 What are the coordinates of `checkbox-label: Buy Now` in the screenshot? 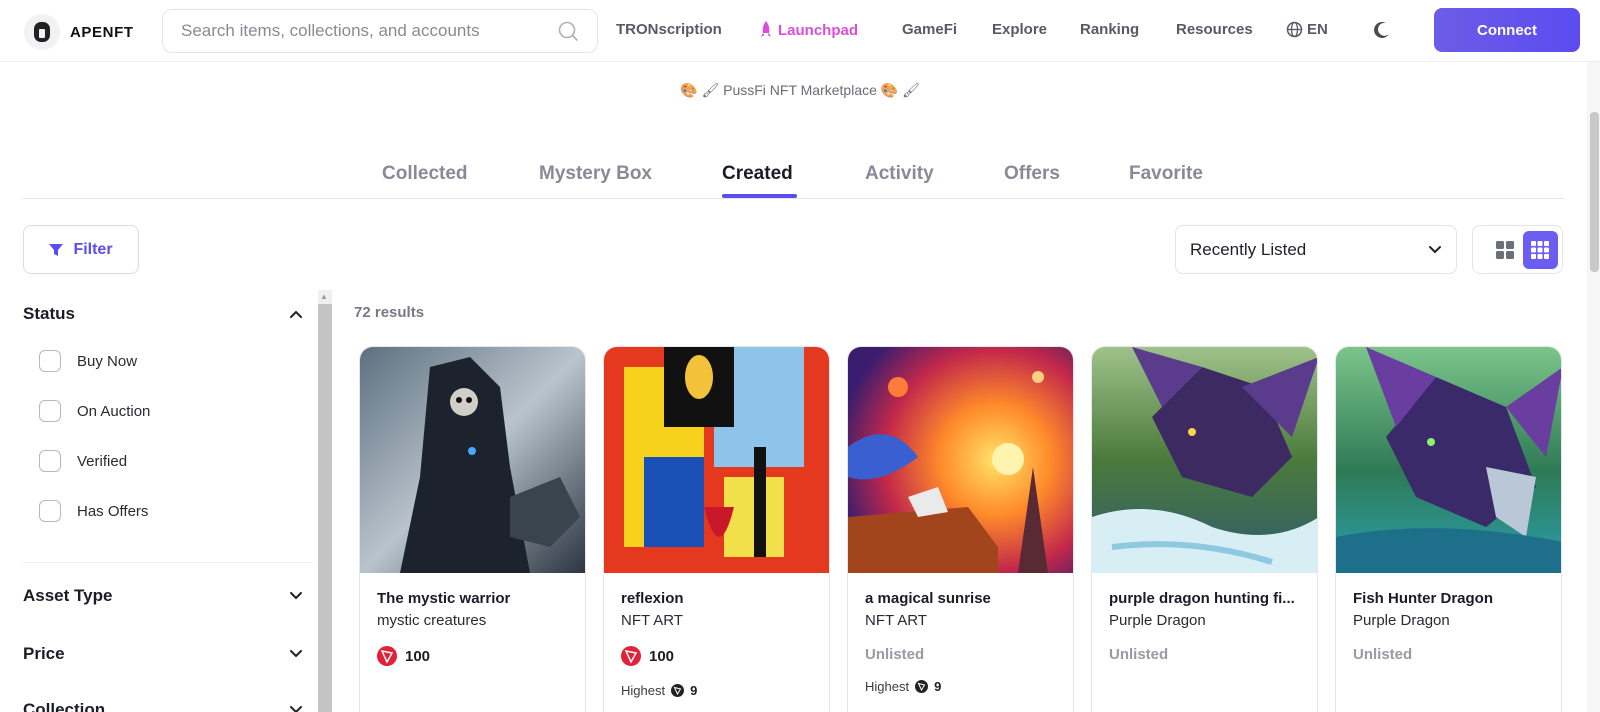 It's located at (107, 361).